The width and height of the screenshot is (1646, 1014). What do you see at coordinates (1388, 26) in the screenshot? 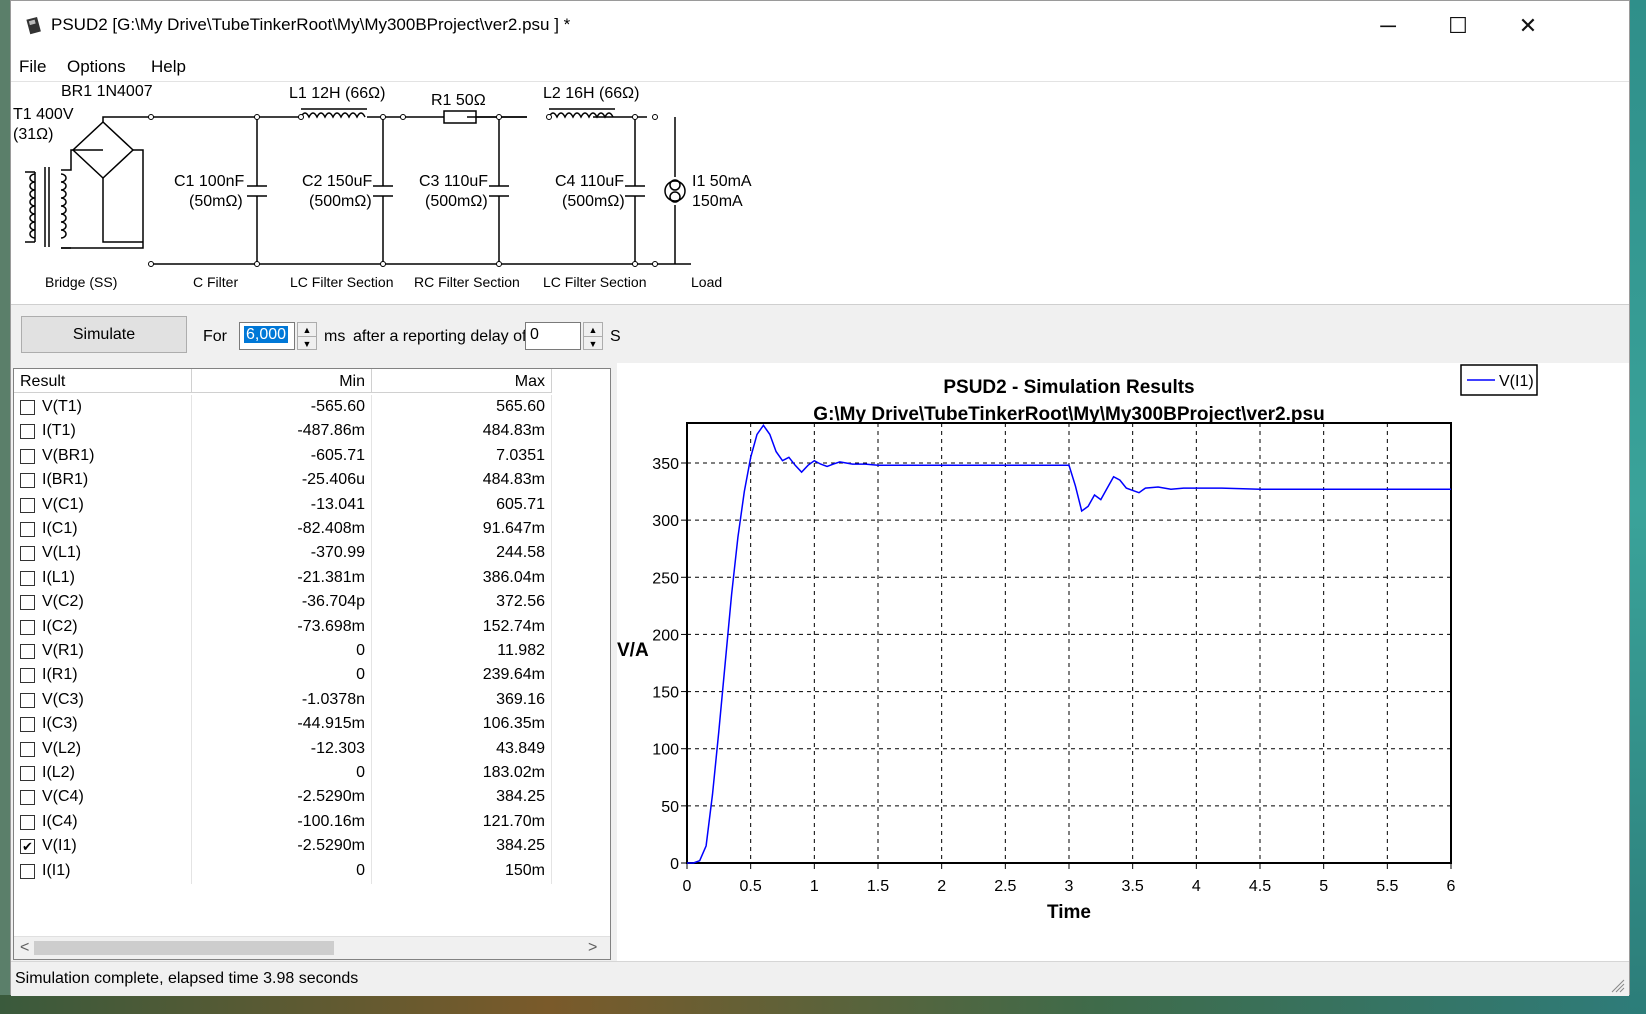
I see `minimize-button: ─` at bounding box center [1388, 26].